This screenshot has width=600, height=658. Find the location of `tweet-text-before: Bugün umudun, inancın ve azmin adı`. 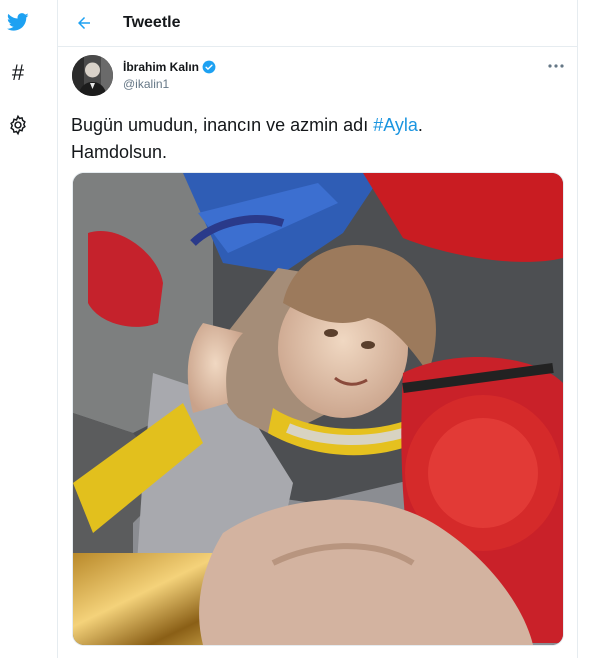

tweet-text-before: Bugün umudun, inancın ve azmin adı is located at coordinates (222, 125).